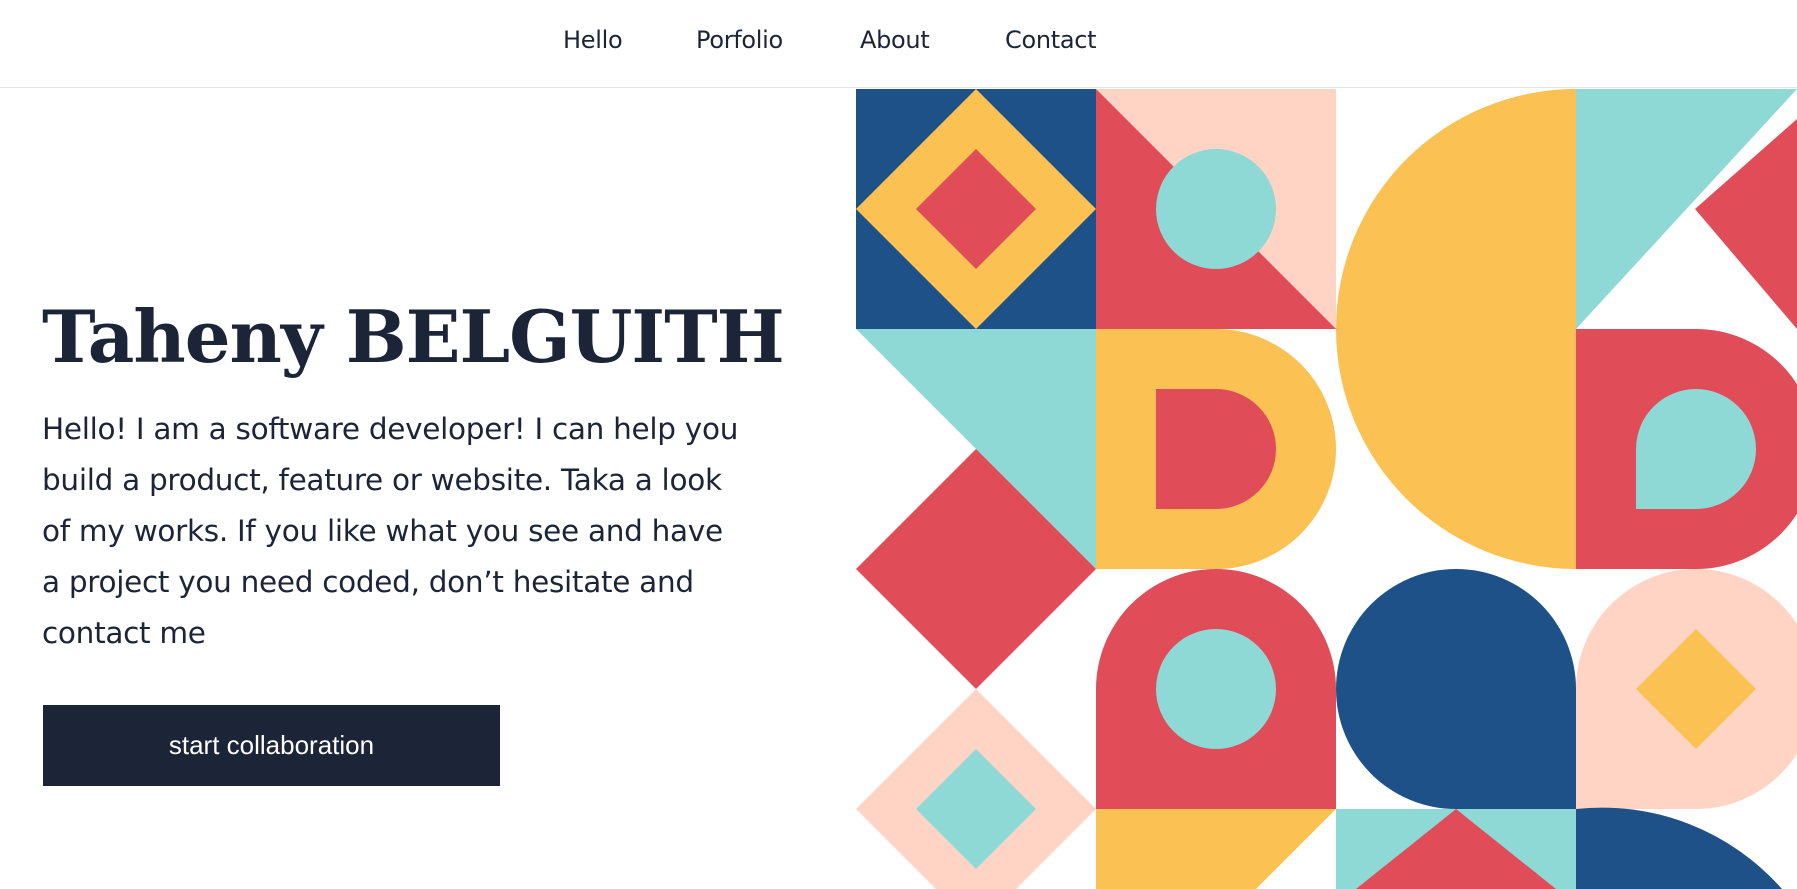 This screenshot has height=889, width=1797. I want to click on teal-circle-lower, so click(1216, 689).